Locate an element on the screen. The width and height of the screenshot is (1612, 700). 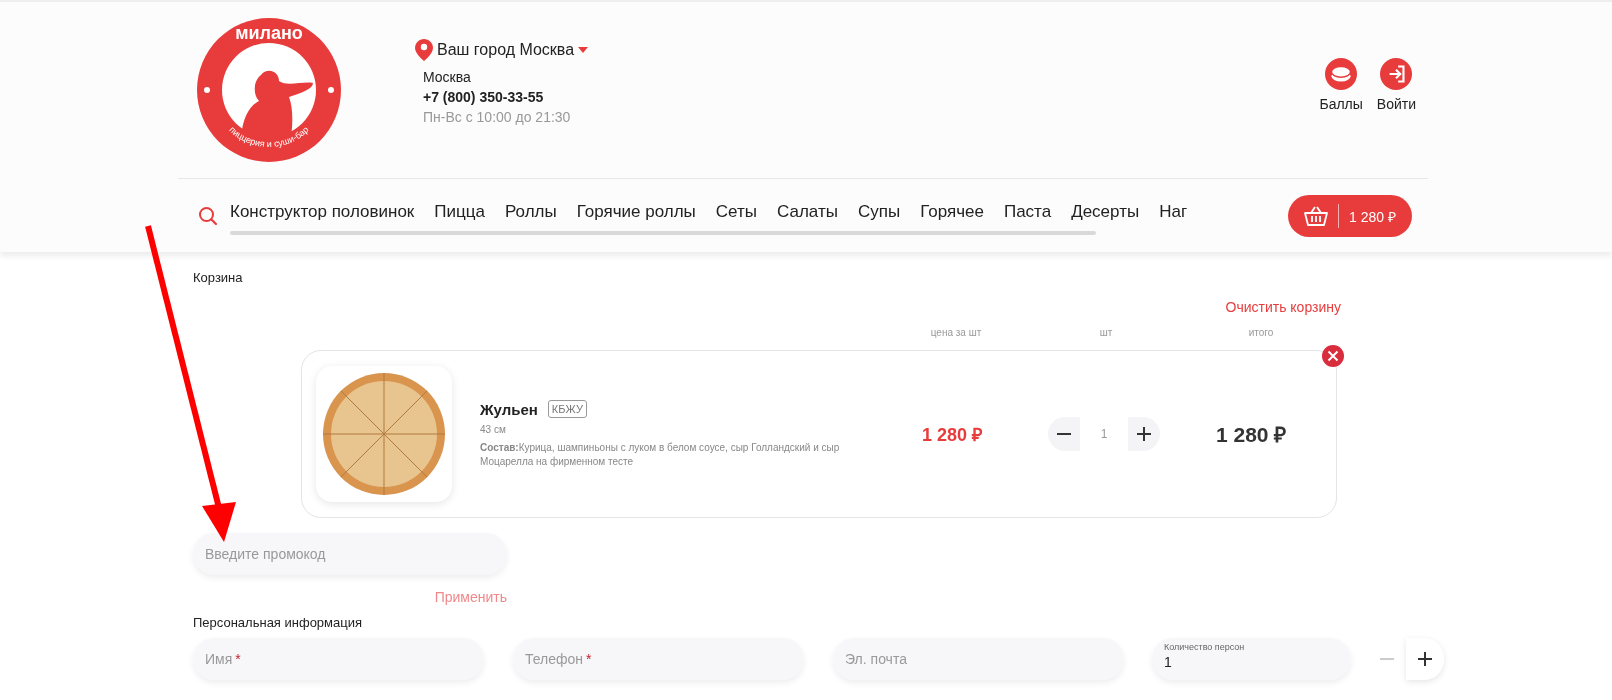
category-tab: Конструктор половинок is located at coordinates (322, 212).